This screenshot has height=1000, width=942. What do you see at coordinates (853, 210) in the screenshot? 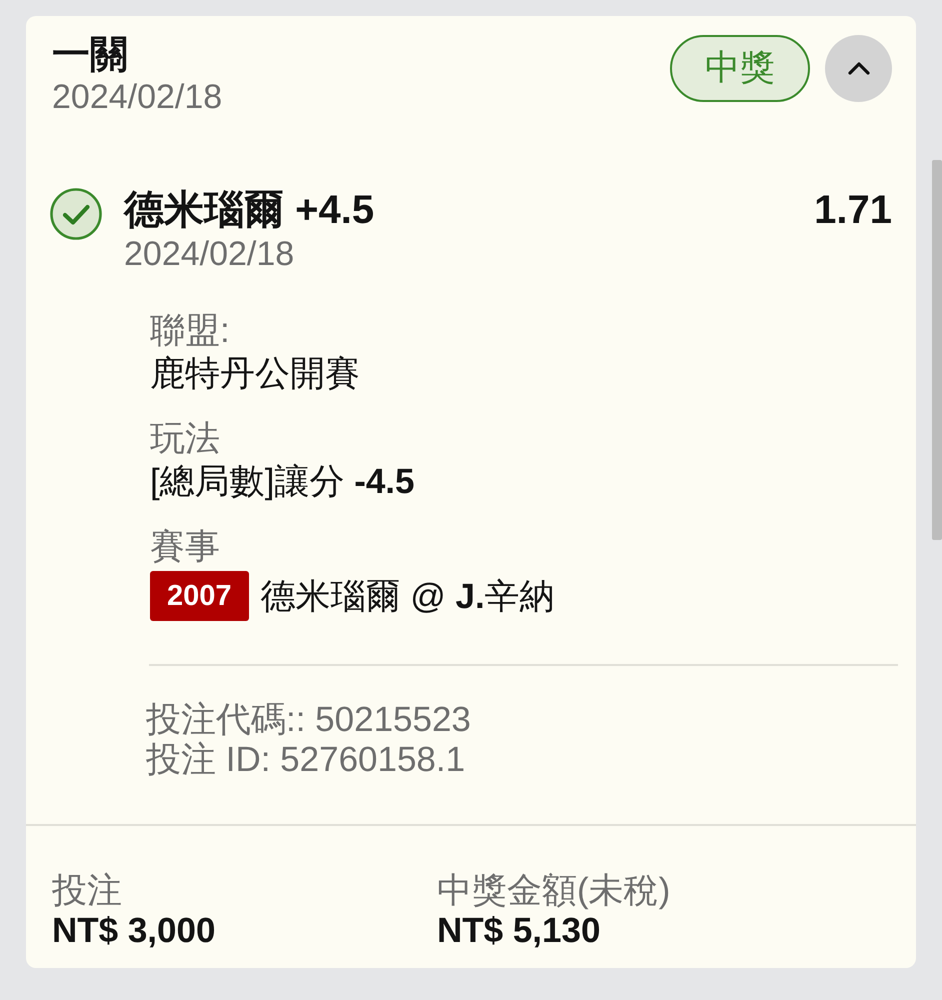
I see `odds-value: 1.71` at bounding box center [853, 210].